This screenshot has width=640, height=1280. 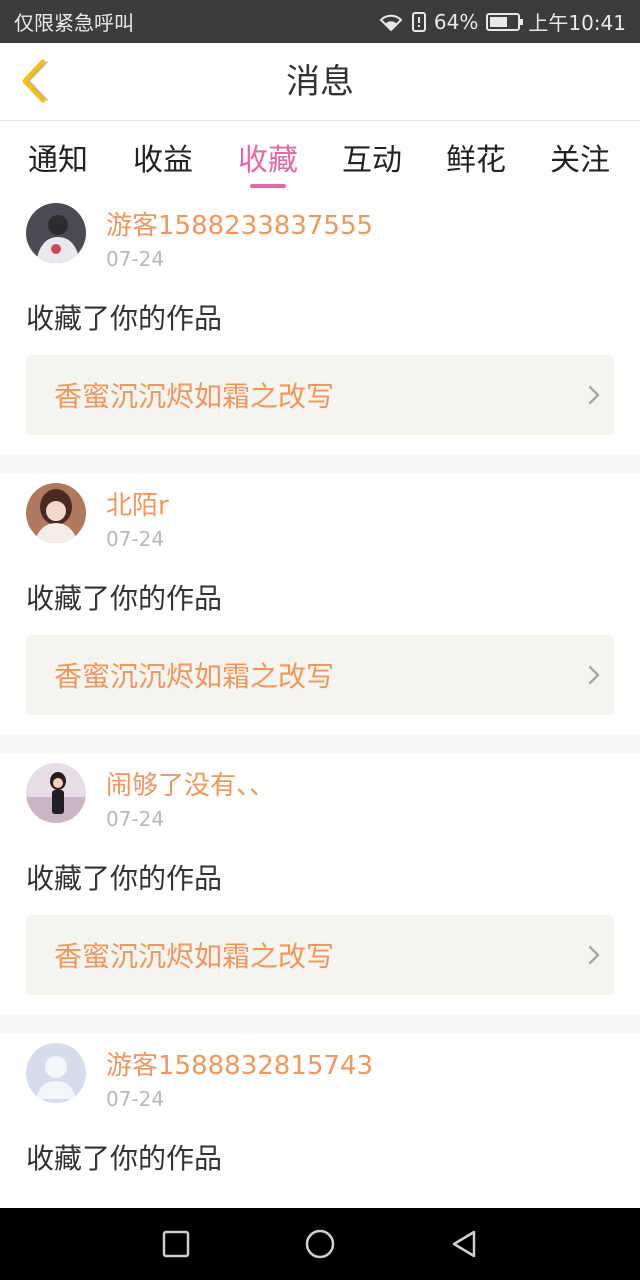 I want to click on tab-earnings: 收益, so click(x=163, y=157).